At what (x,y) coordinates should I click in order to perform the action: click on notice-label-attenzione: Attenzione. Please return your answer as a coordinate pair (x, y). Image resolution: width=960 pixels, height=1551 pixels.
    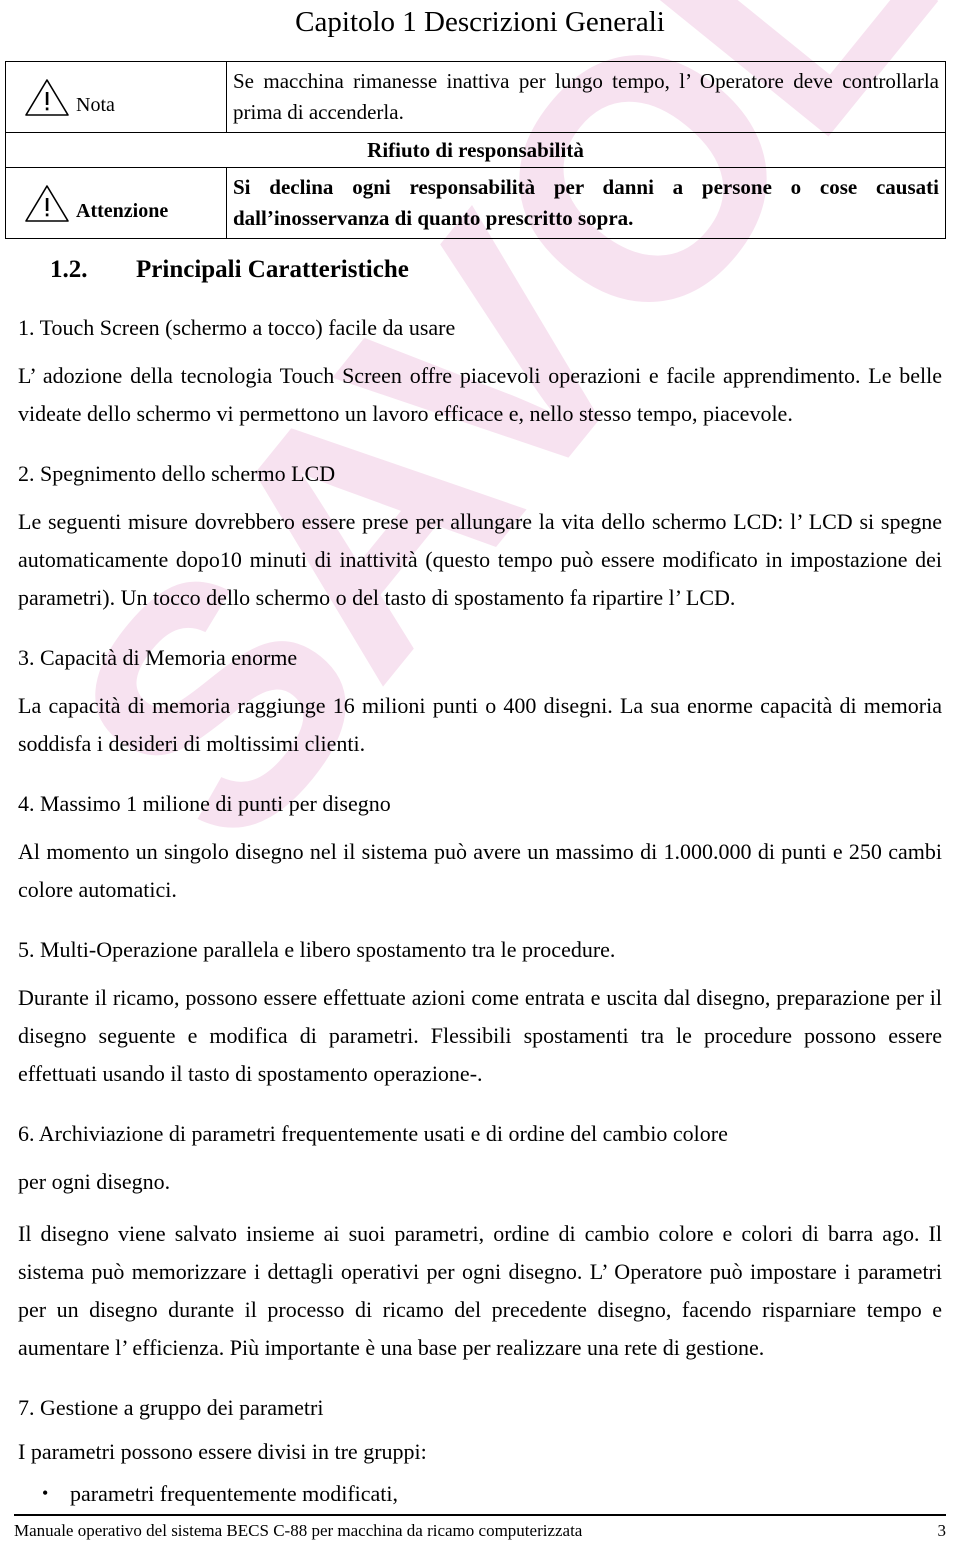
    Looking at the image, I should click on (122, 211).